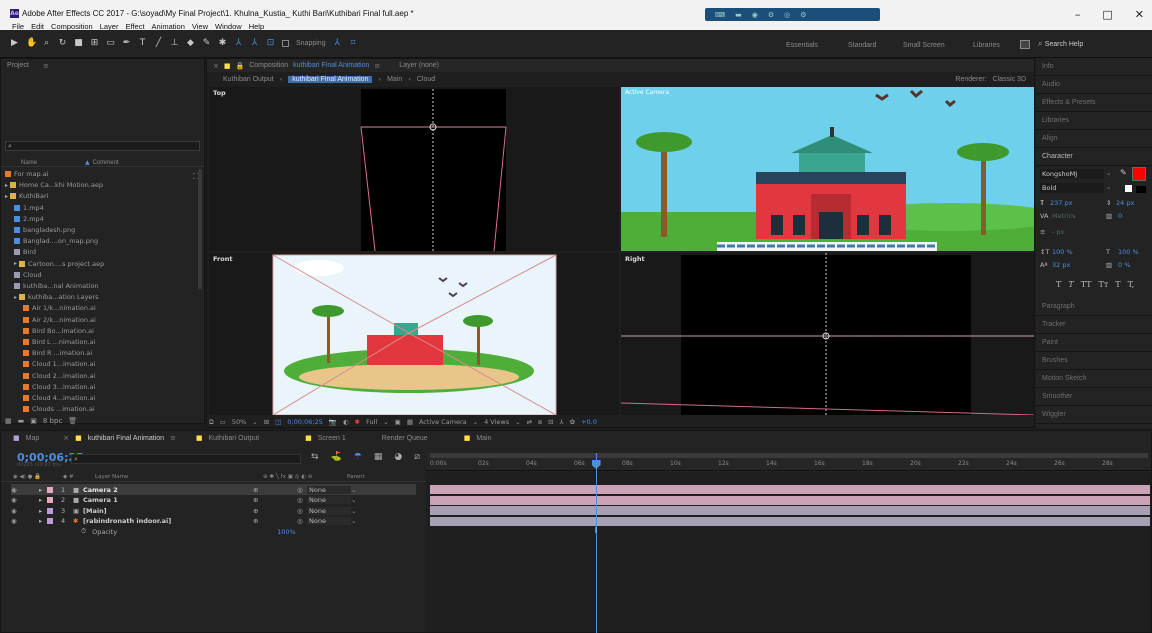  I want to click on brush-tool-icon: ╱, so click(158, 43).